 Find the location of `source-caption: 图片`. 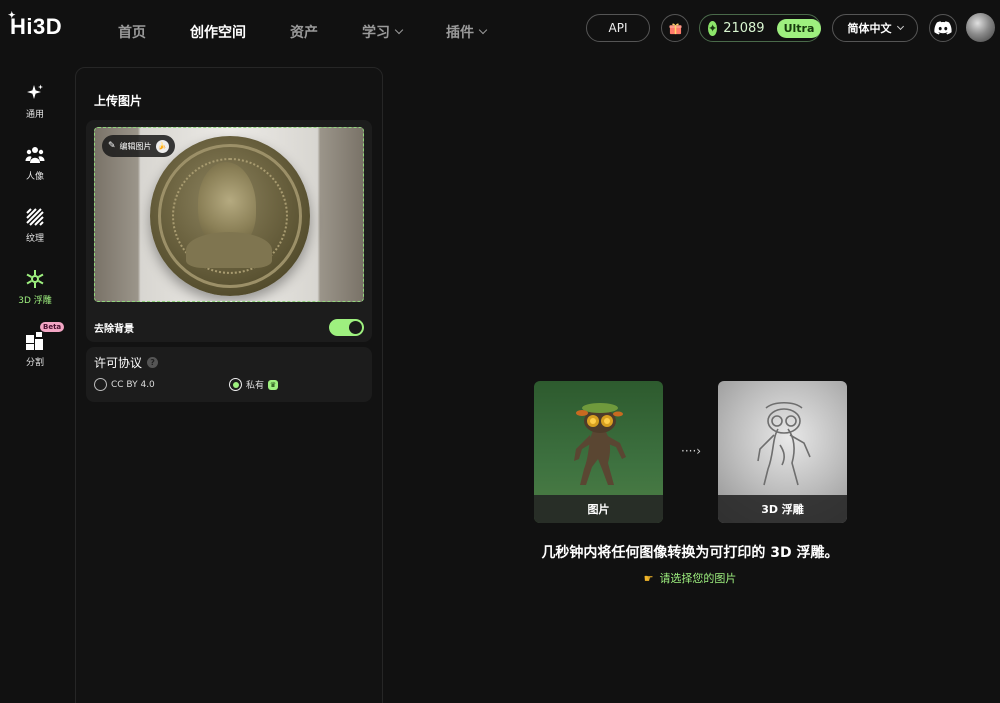

source-caption: 图片 is located at coordinates (598, 509).